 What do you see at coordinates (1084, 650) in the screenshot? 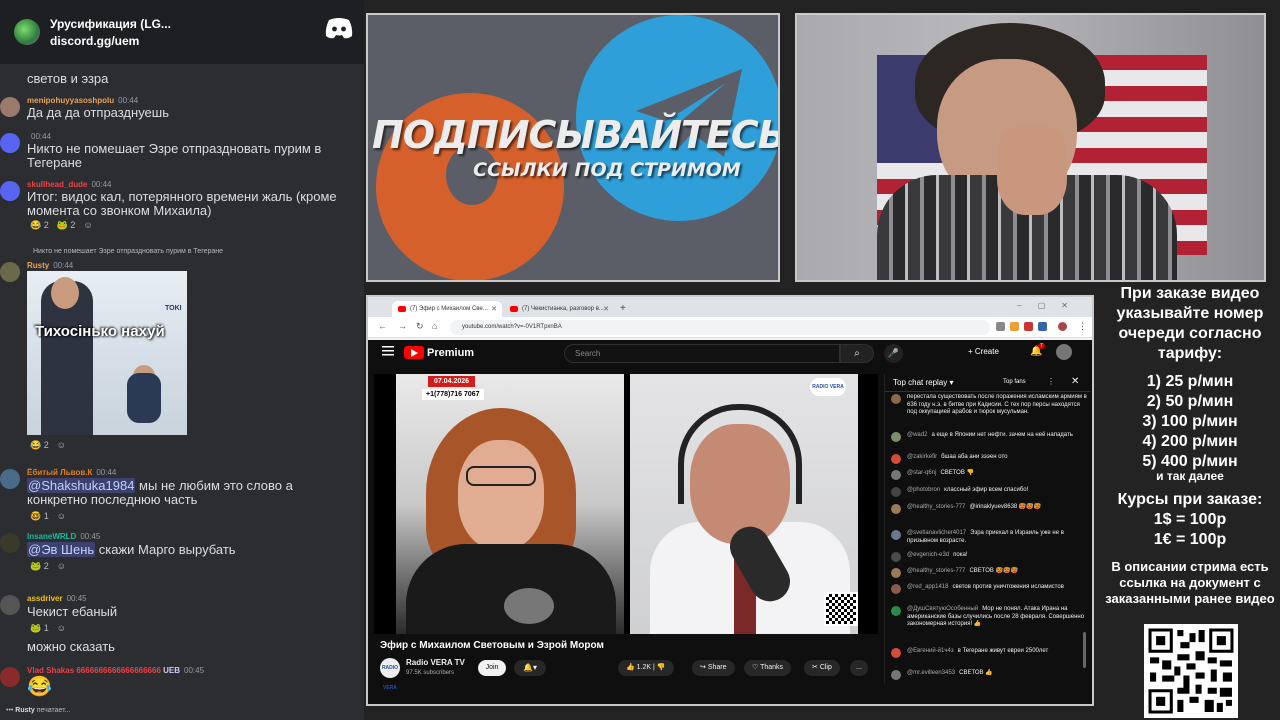
I see `chat-scrollbar` at bounding box center [1084, 650].